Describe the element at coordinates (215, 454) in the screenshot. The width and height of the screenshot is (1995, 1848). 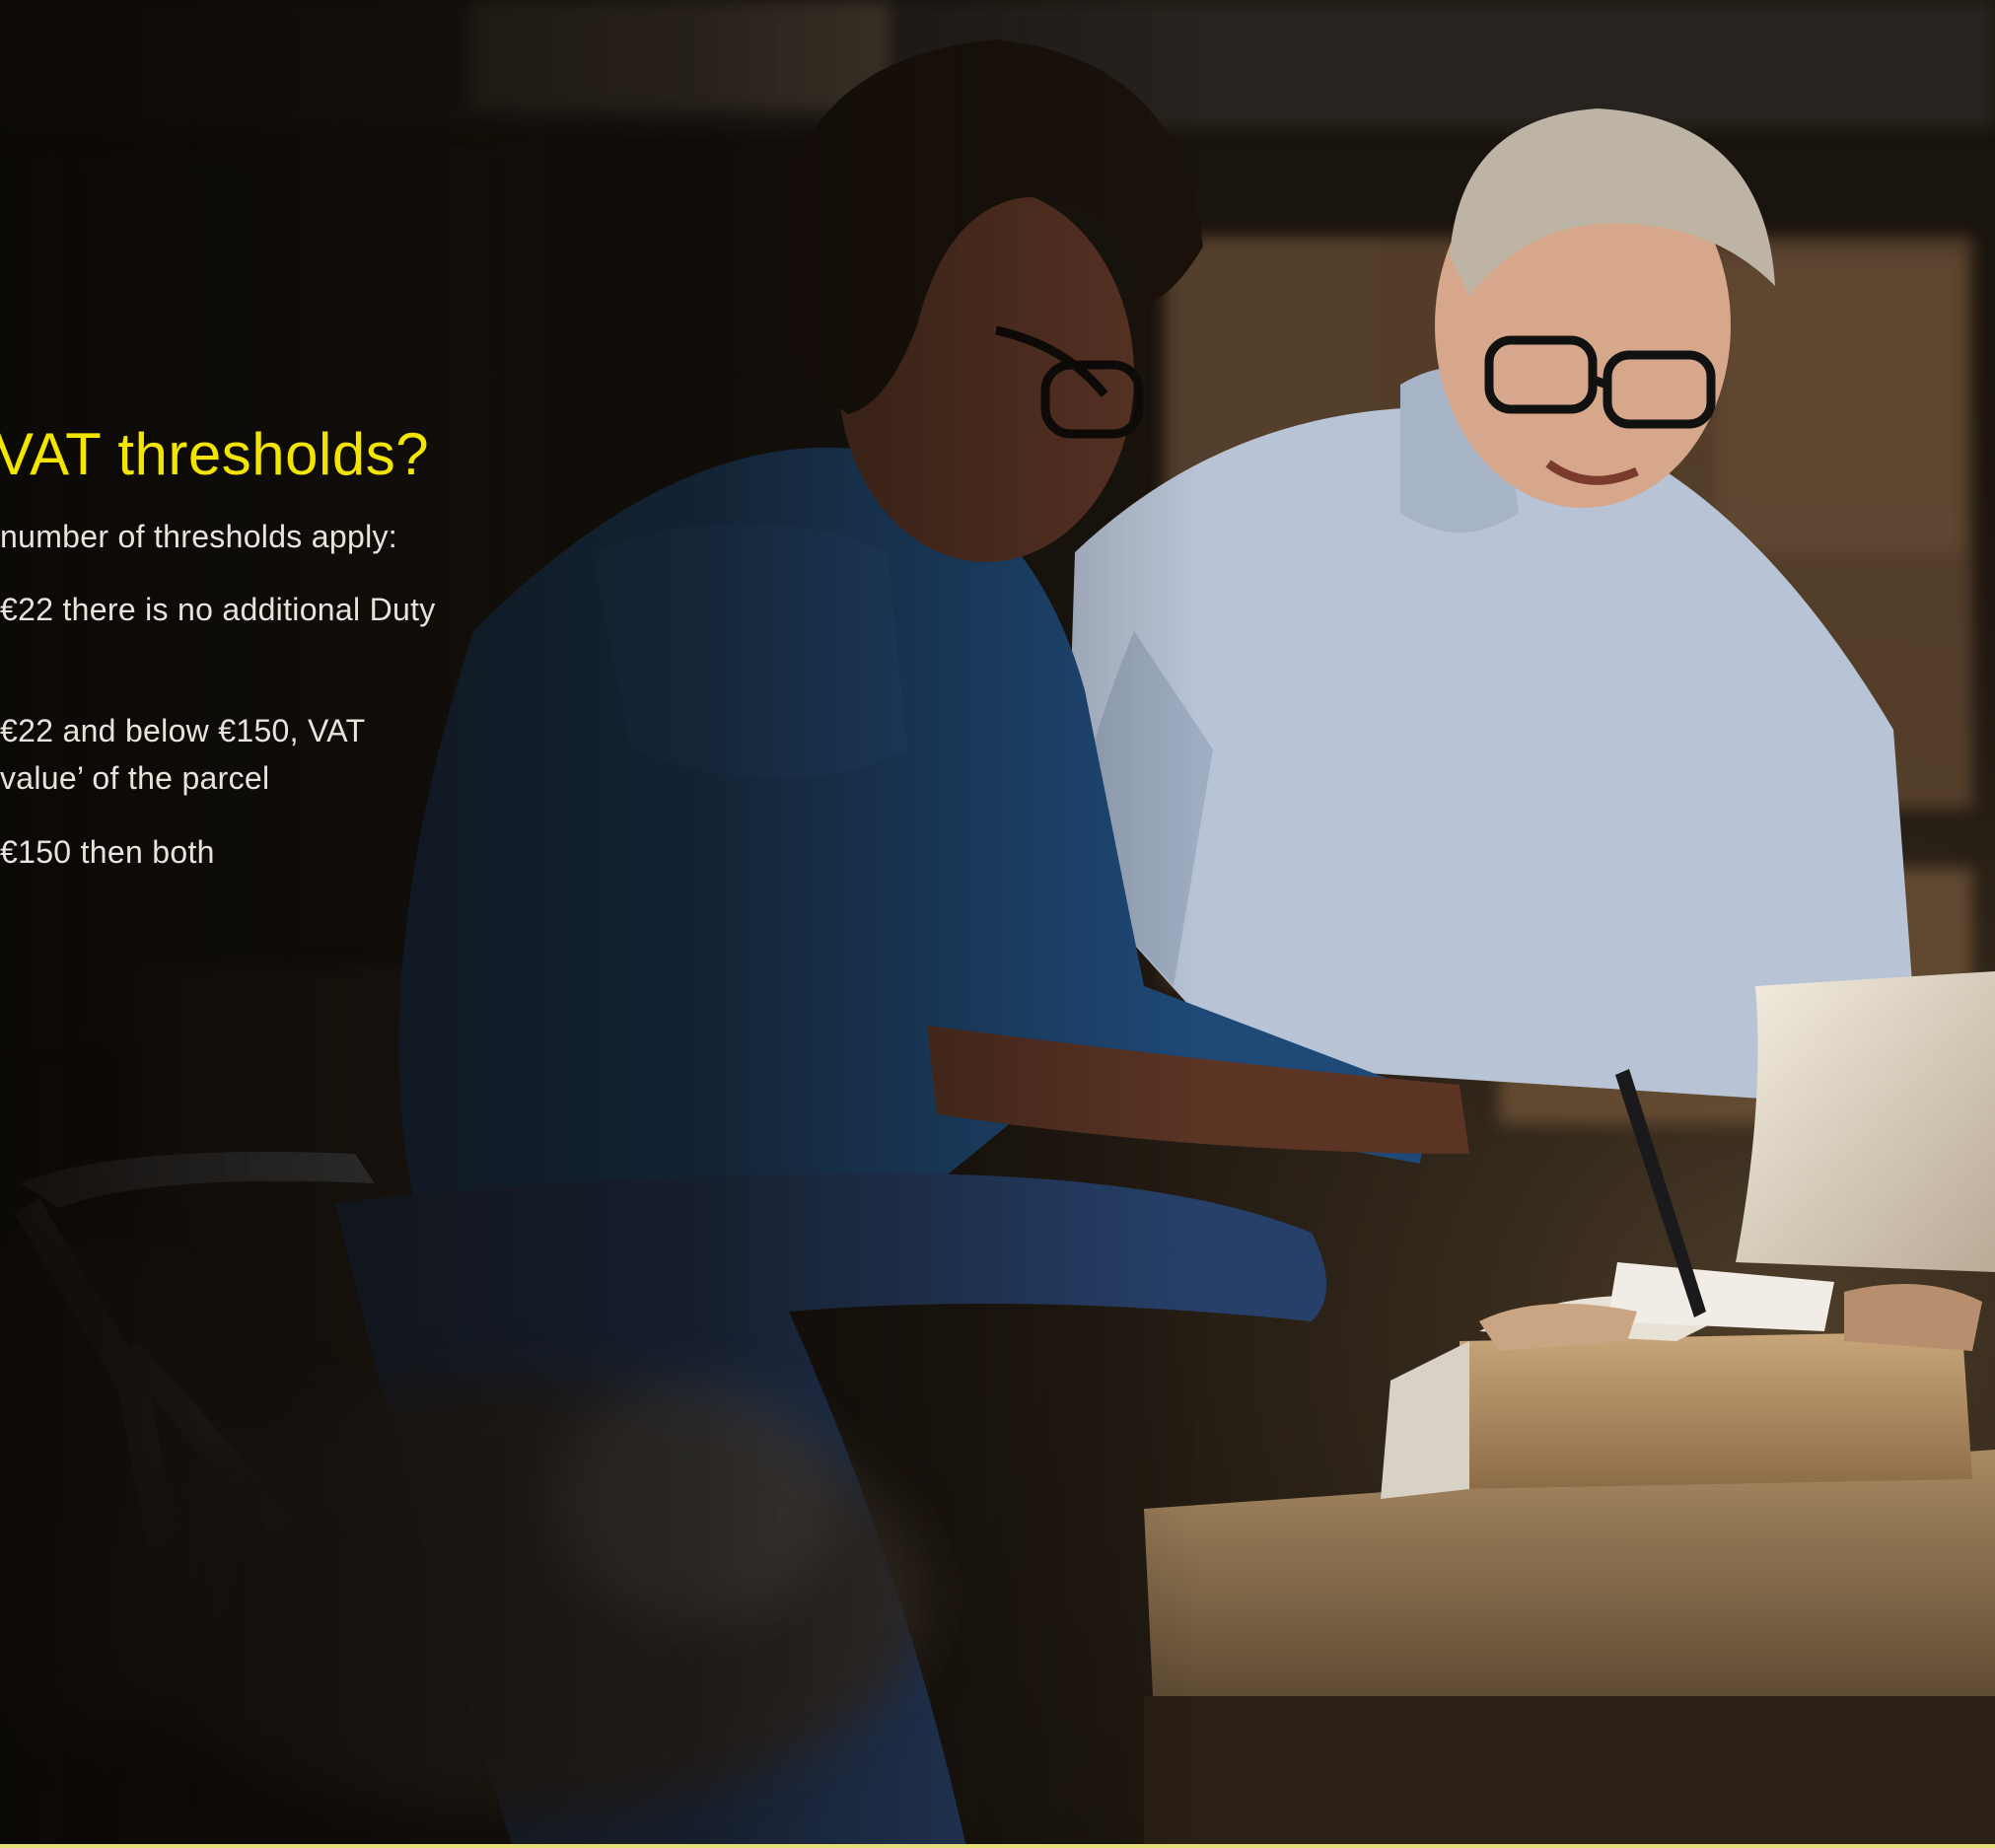
I see `page-heading: VAT thresholds?` at that location.